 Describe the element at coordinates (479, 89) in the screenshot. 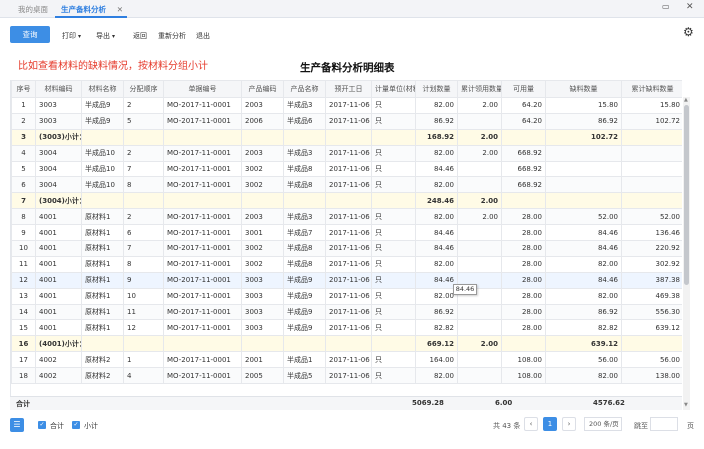

I see `column-header: 累计领用数量` at that location.